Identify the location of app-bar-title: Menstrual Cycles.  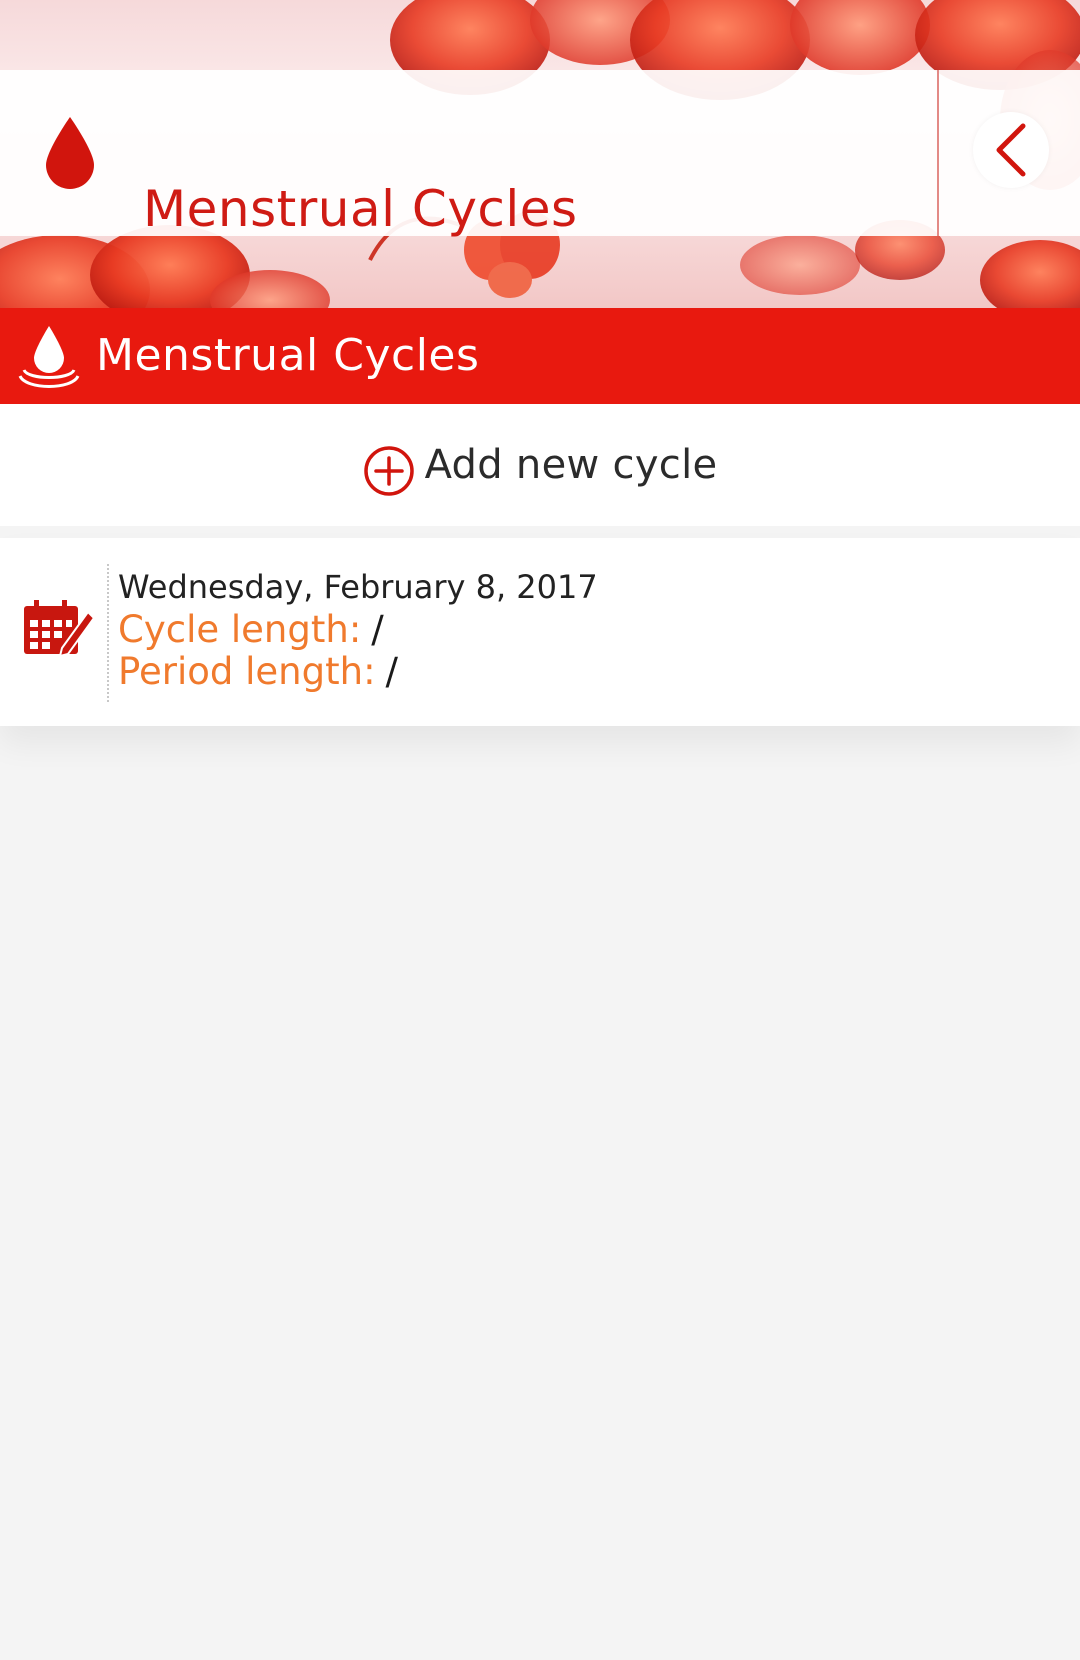
(360, 209).